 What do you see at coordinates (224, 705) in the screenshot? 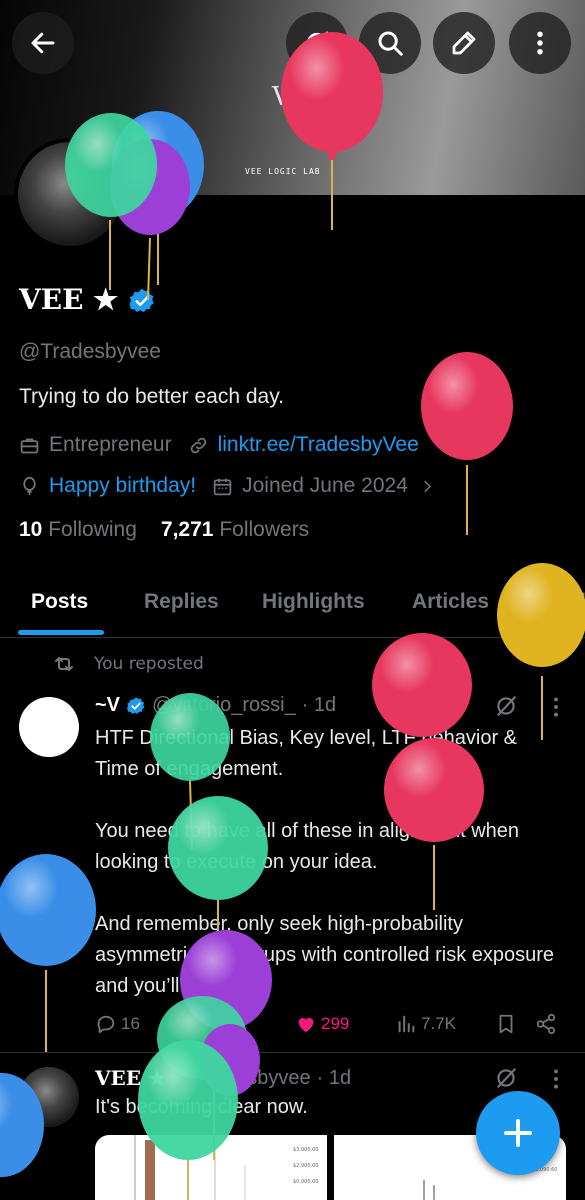
I see `post-author-handle: @vittorio_rossi_` at bounding box center [224, 705].